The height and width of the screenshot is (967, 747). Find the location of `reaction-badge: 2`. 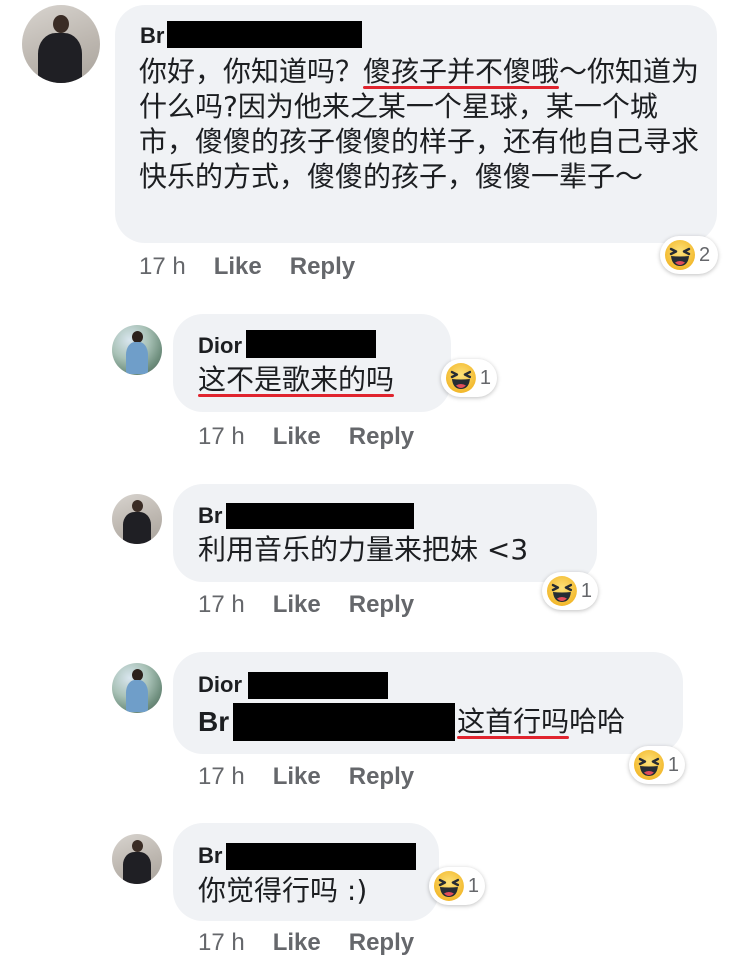

reaction-badge: 2 is located at coordinates (689, 255).